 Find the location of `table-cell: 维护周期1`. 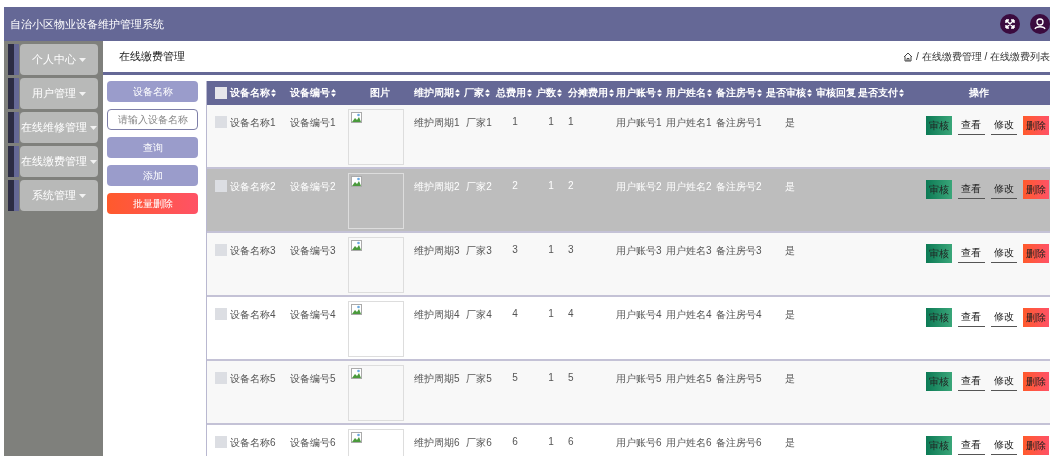

table-cell: 维护周期1 is located at coordinates (437, 122).